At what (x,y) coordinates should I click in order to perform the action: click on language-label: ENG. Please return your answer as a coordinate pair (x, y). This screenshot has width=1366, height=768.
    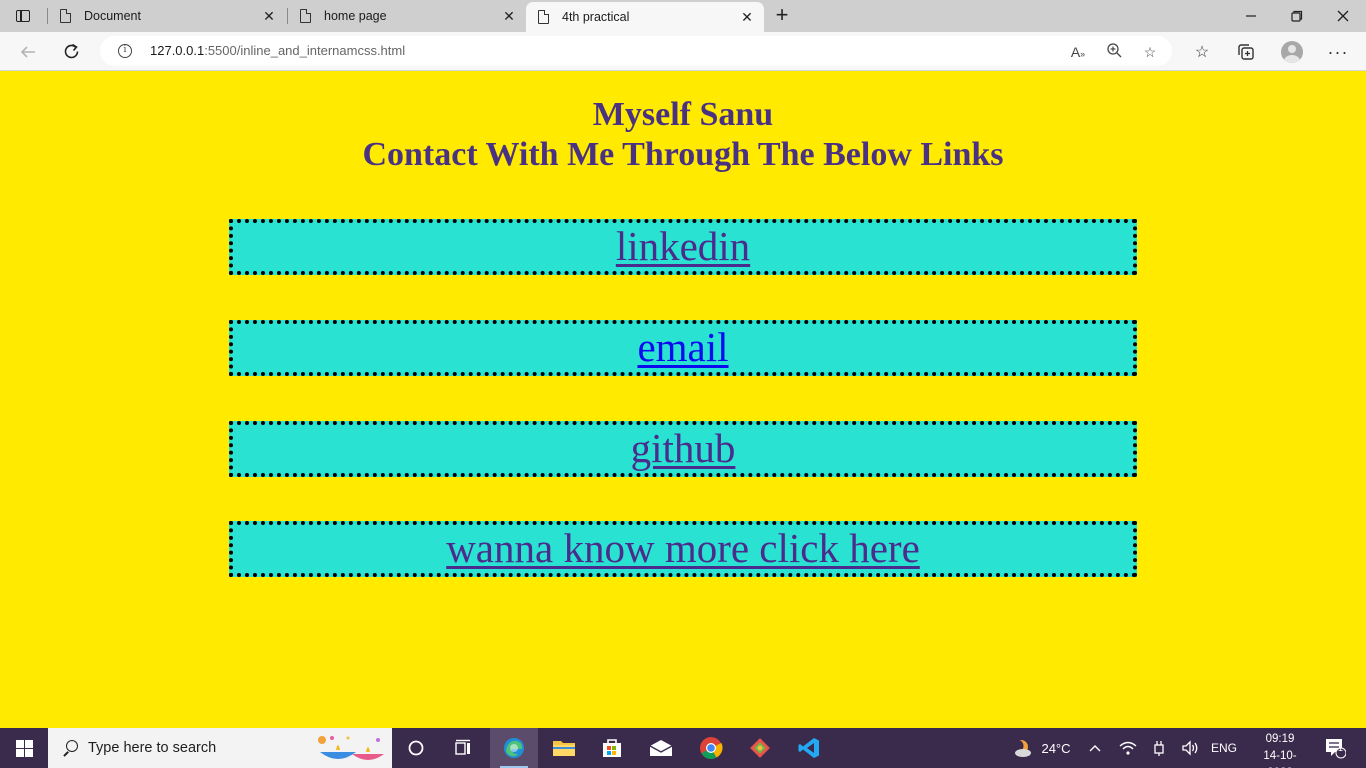
    Looking at the image, I should click on (1223, 748).